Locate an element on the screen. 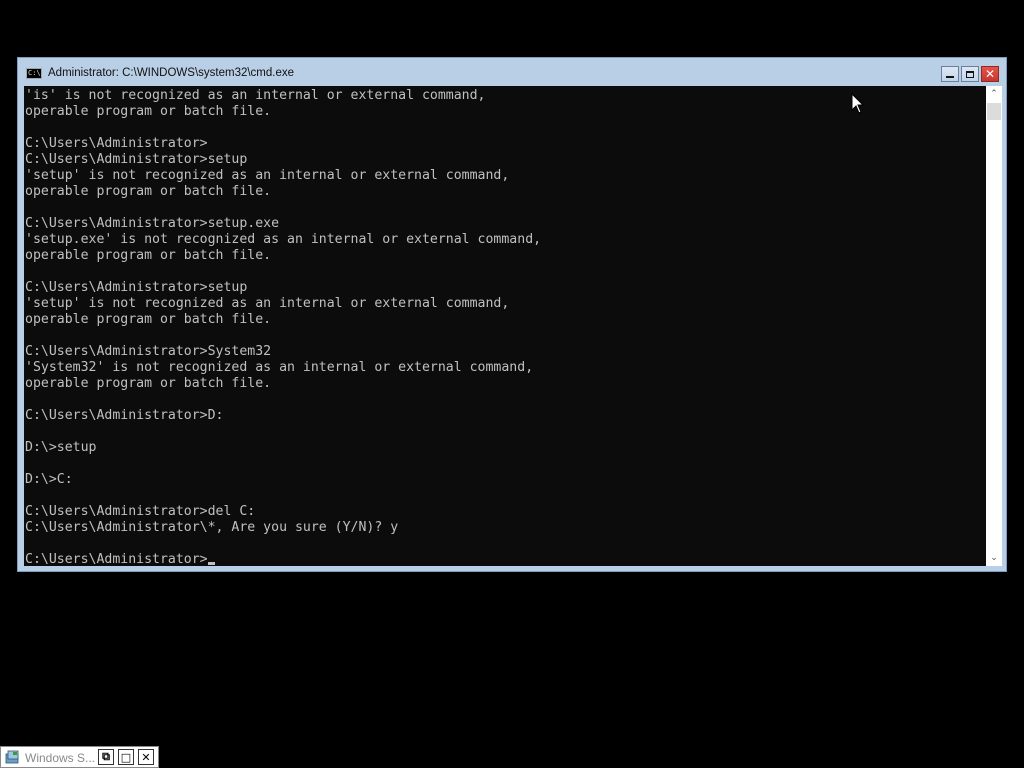  maximize-icon is located at coordinates (970, 74).